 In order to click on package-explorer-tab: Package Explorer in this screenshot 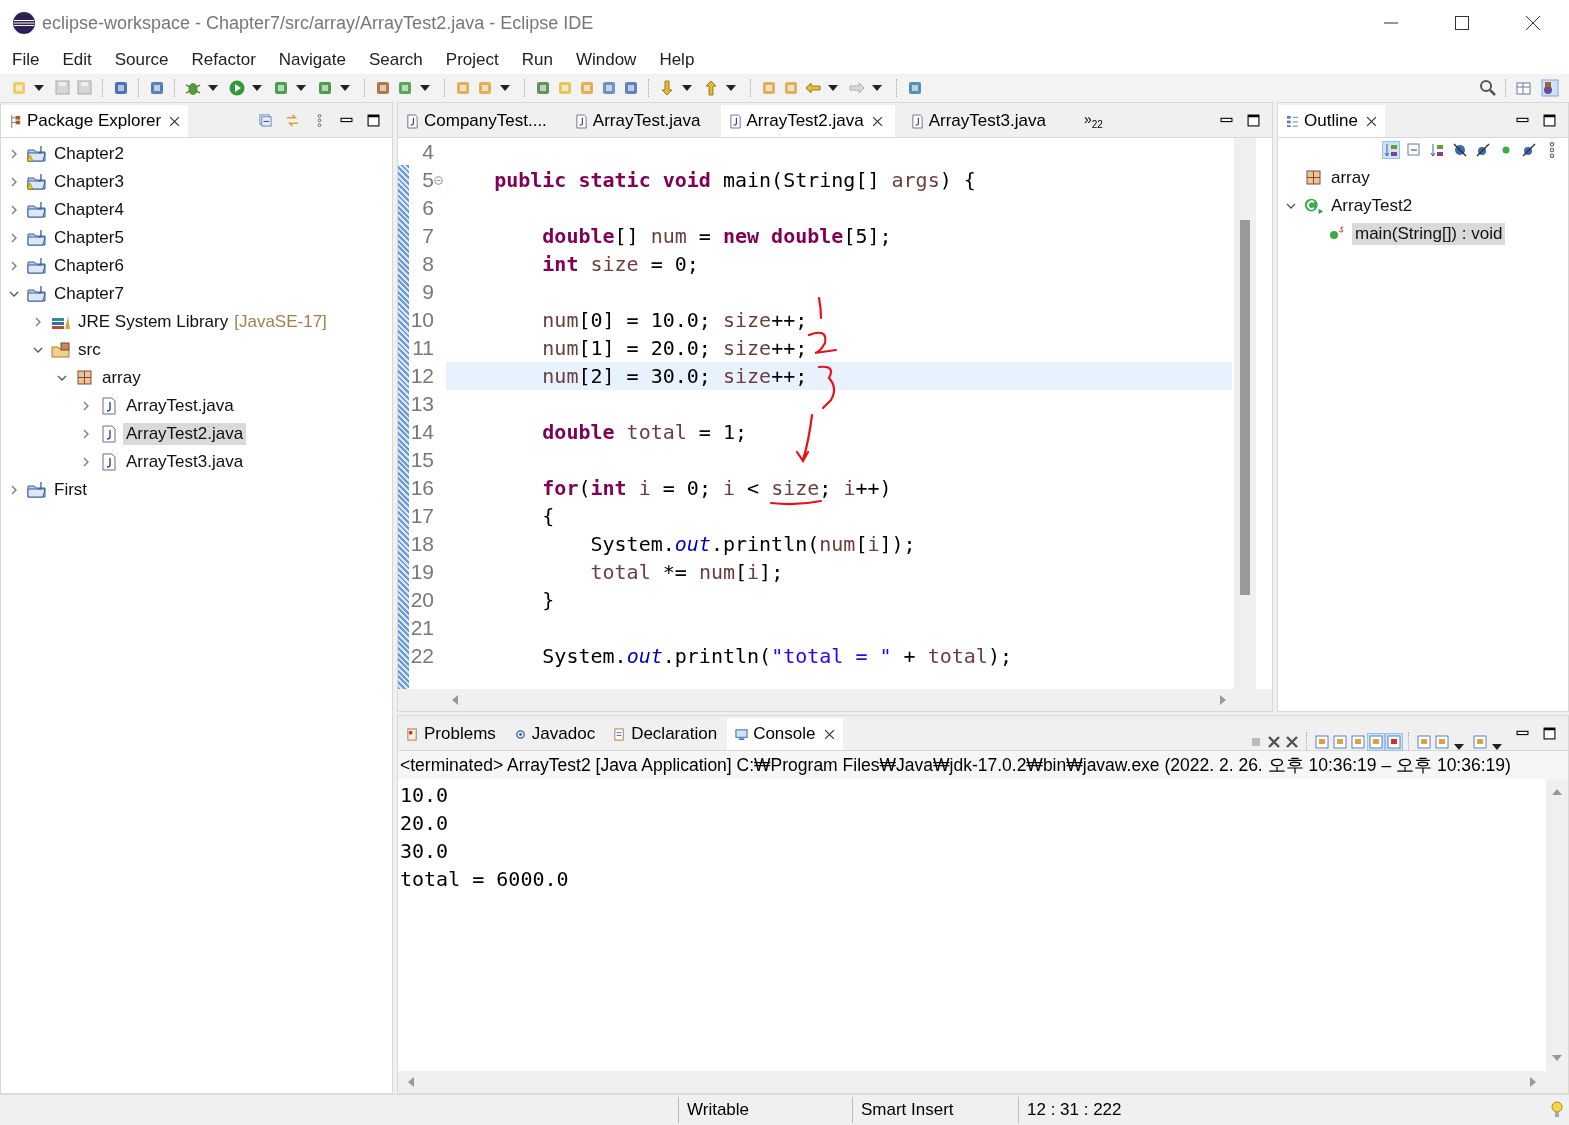, I will do `click(95, 121)`.